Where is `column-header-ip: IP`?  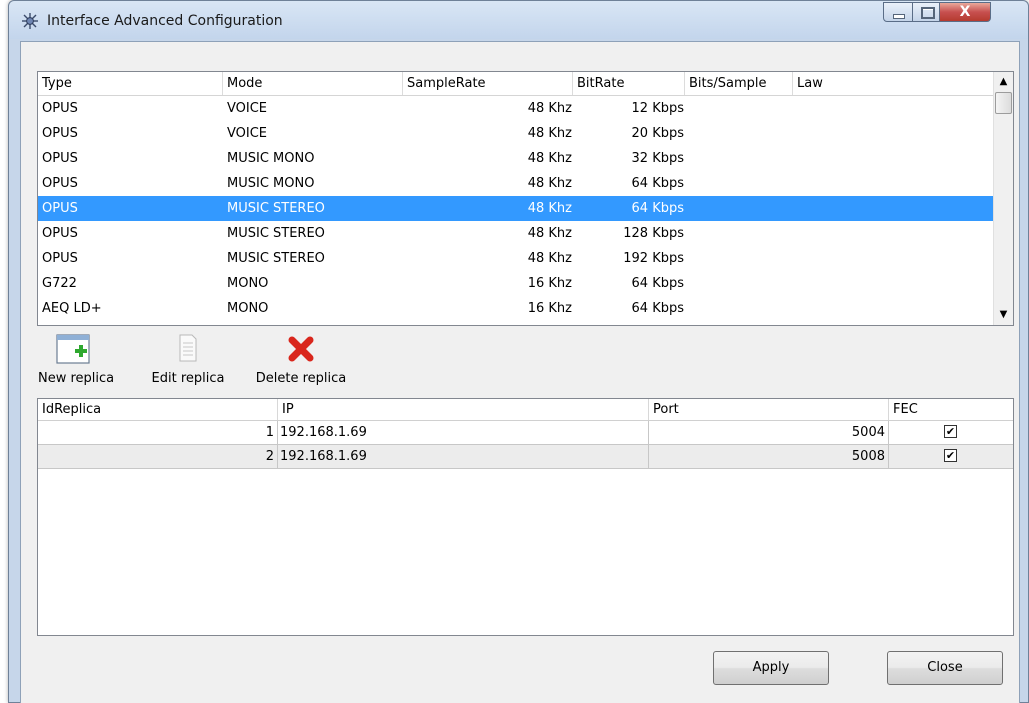 column-header-ip: IP is located at coordinates (463, 409).